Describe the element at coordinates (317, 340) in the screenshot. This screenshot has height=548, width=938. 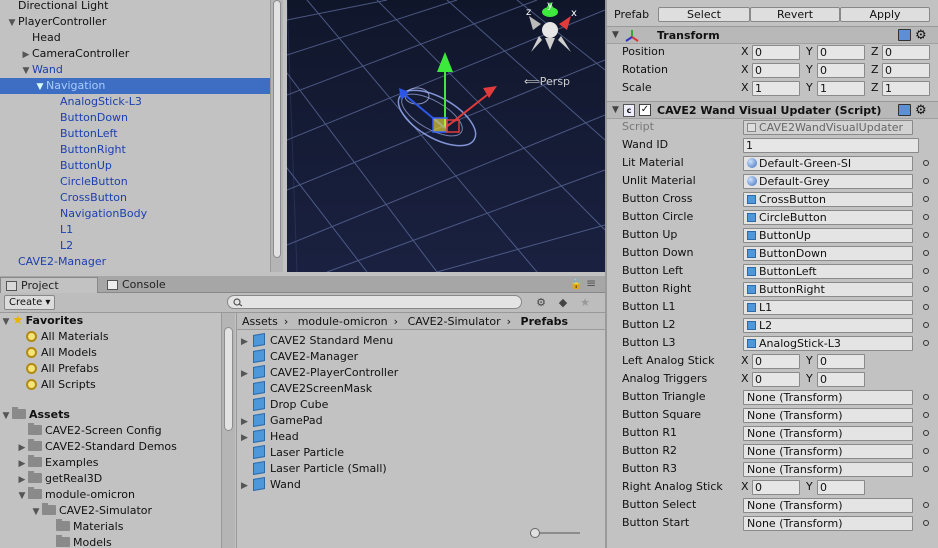
I see `prefab-item: ▶ CAVE2 Standard Menu` at that location.